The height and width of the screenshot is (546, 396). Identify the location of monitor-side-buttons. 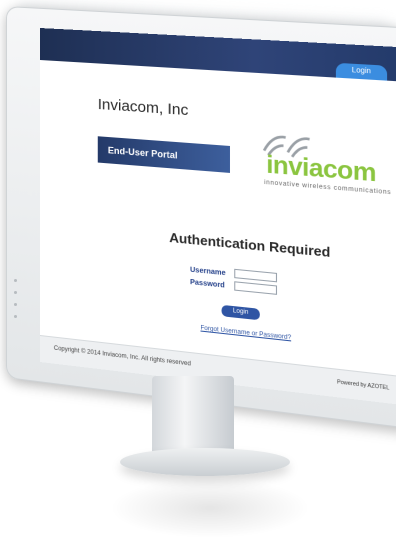
(15, 298).